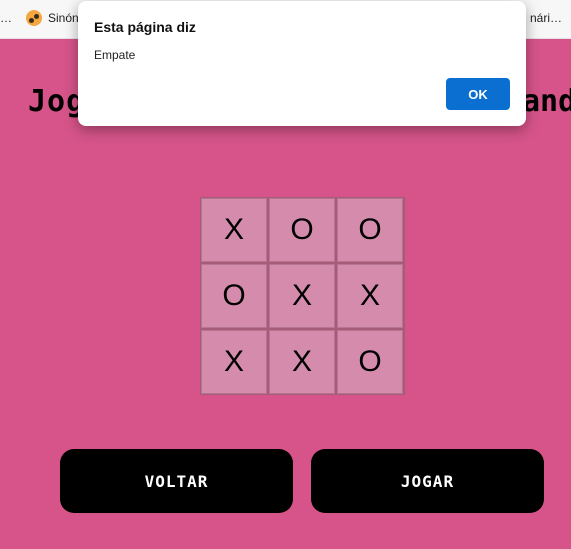  What do you see at coordinates (234, 296) in the screenshot?
I see `board-cell-1-0: O` at bounding box center [234, 296].